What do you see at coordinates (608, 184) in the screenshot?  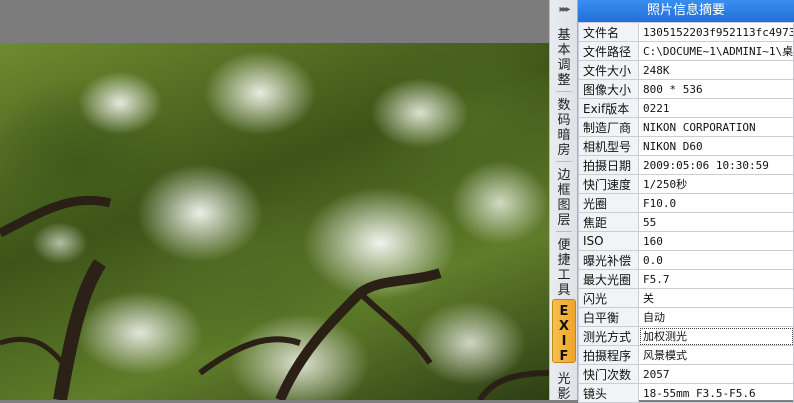 I see `exif-field-label: 快门速度` at bounding box center [608, 184].